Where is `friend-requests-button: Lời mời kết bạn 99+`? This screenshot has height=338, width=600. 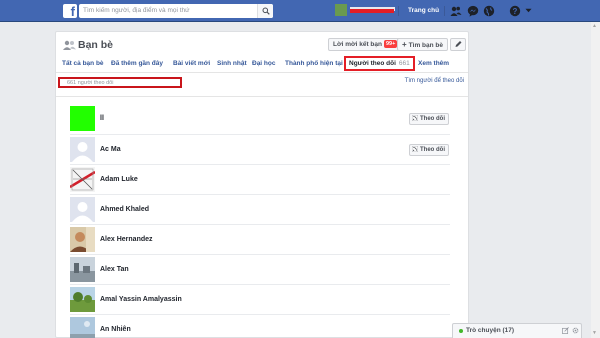 friend-requests-button: Lời mời kết bạn 99+ is located at coordinates (365, 44).